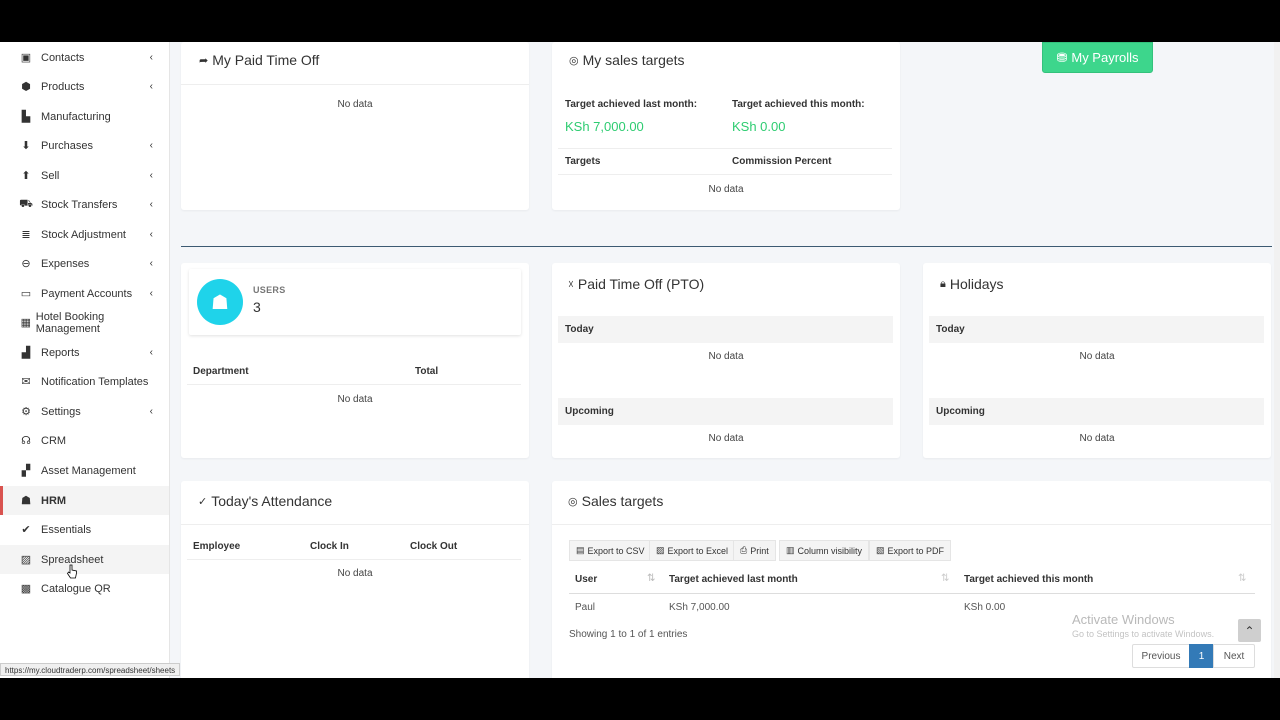 The height and width of the screenshot is (720, 1280). Describe the element at coordinates (26, 323) in the screenshot. I see `hotel-icon: ▦` at that location.